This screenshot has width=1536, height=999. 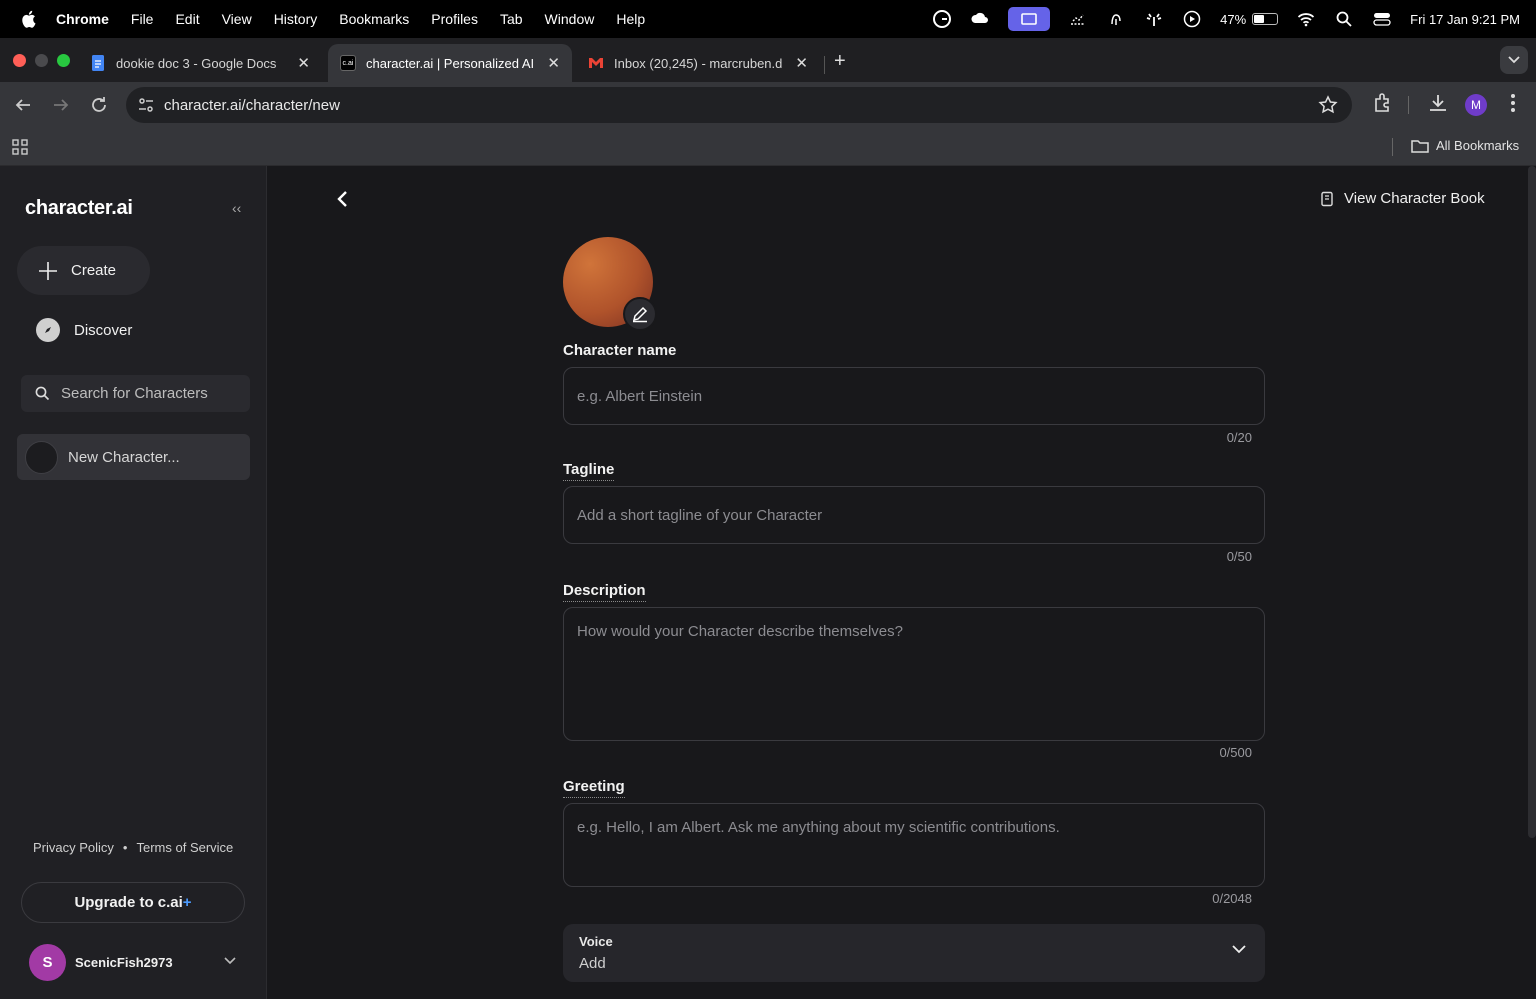 I want to click on search-input: Search for Characters, so click(x=135, y=393).